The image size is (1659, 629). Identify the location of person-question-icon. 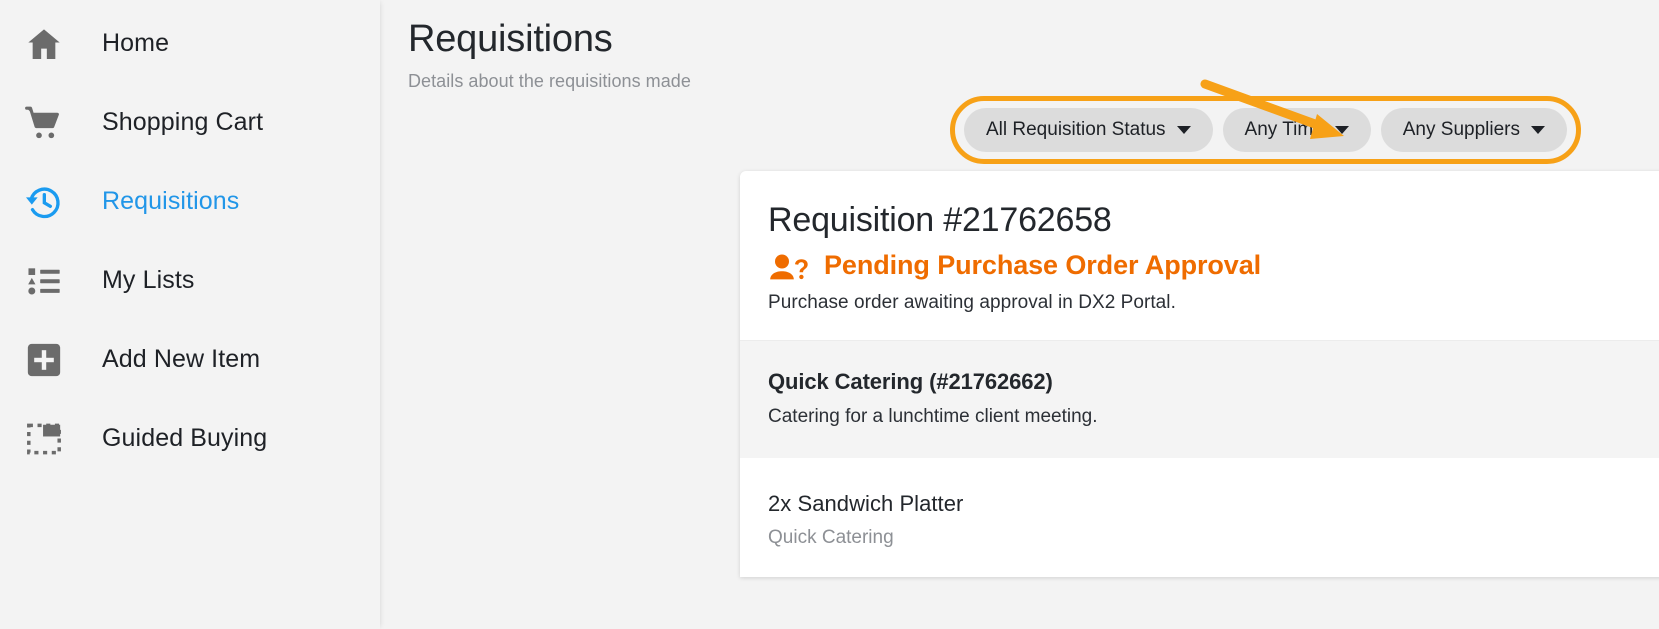
(790, 266).